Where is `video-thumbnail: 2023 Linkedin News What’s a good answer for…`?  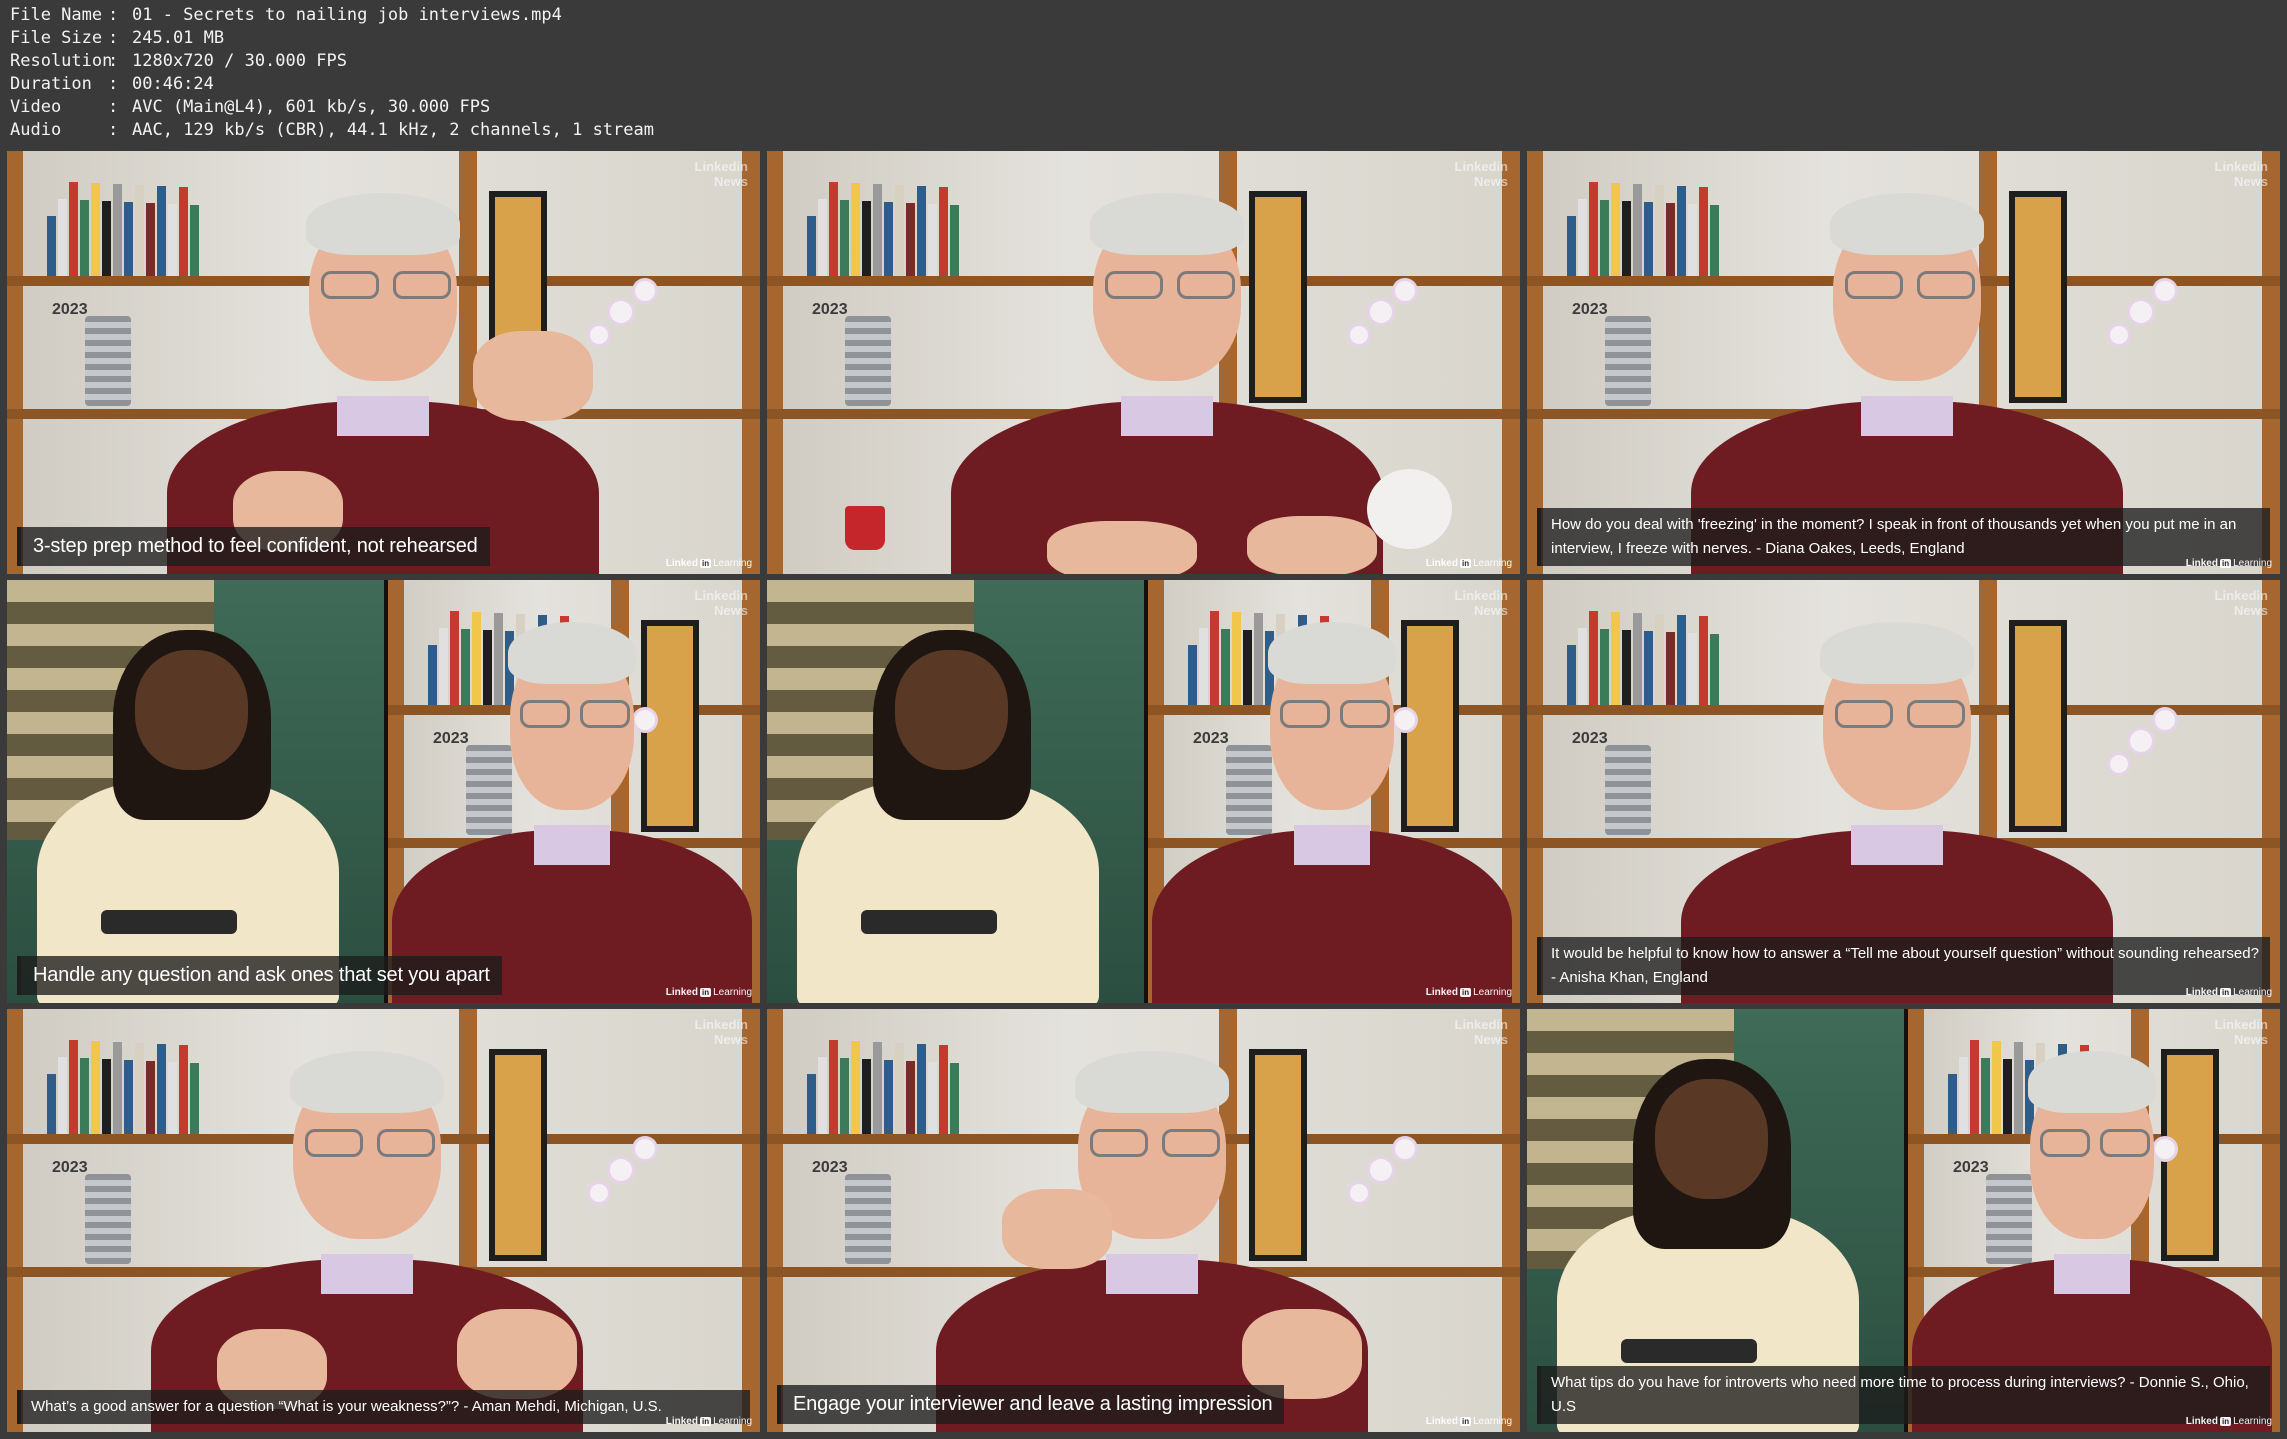 video-thumbnail: 2023 Linkedin News What’s a good answer for… is located at coordinates (383, 1220).